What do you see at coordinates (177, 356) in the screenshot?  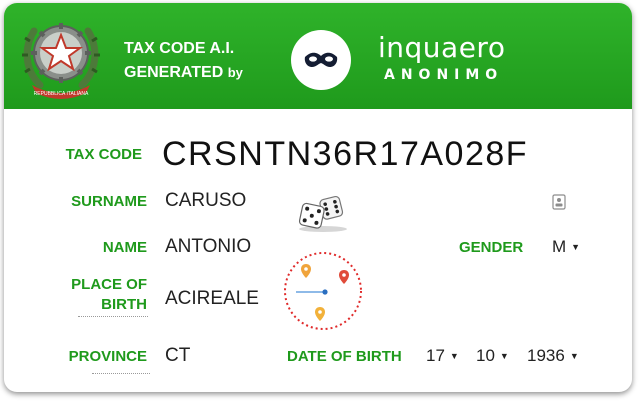 I see `province-input: CT` at bounding box center [177, 356].